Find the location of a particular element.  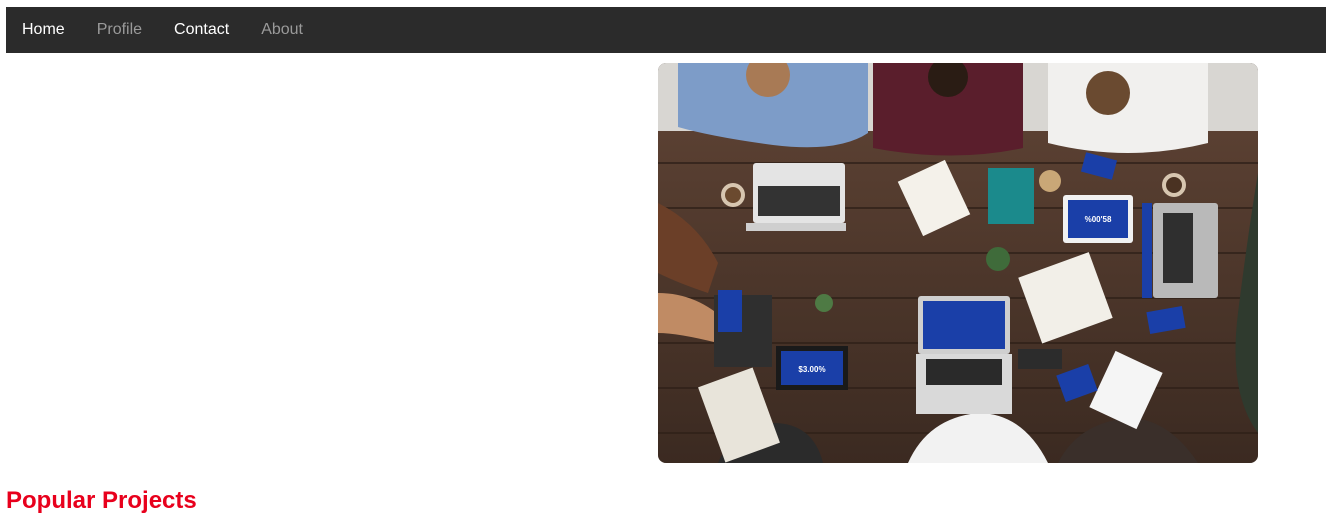

phone-dark is located at coordinates (1040, 359).